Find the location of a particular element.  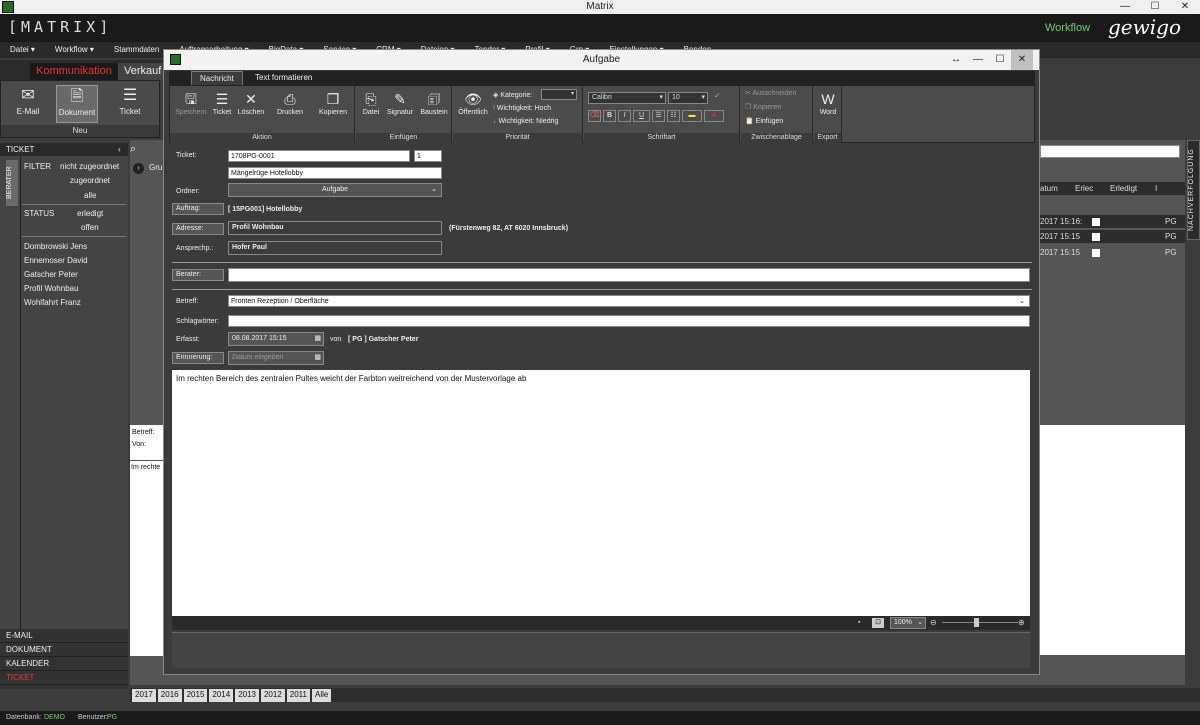

year-tab: 2016 is located at coordinates (169, 695).